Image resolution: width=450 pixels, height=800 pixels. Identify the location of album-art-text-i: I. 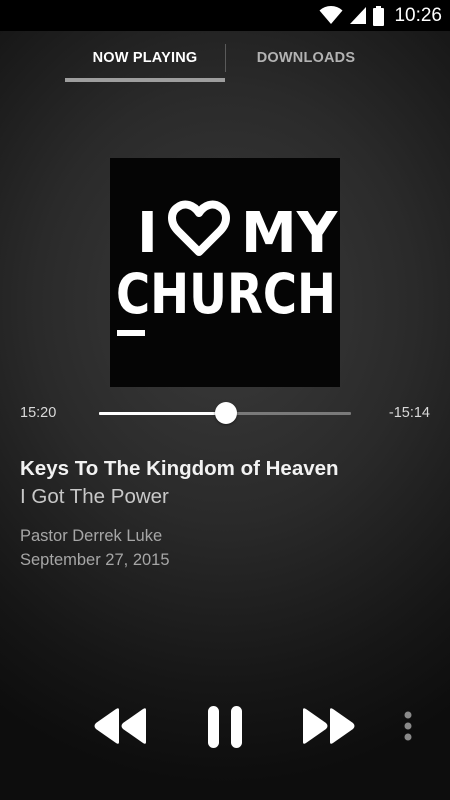
(147, 233).